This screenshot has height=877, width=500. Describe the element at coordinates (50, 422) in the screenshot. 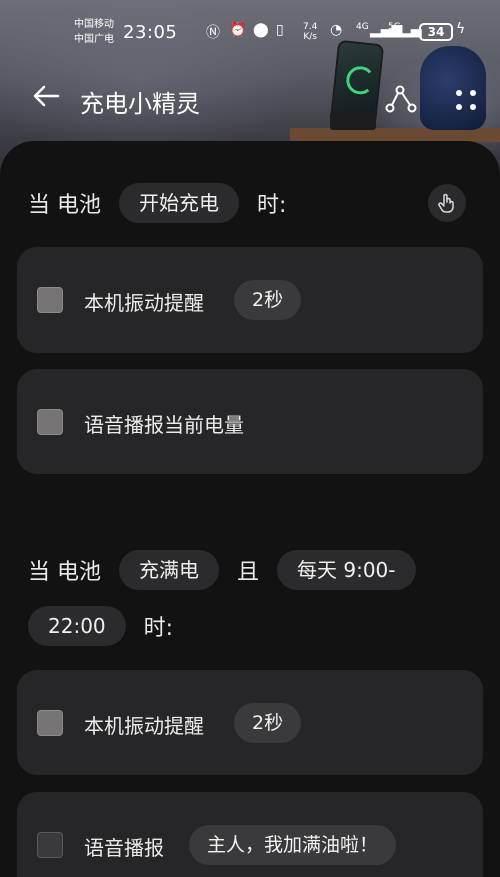

I see `rule1-voice-checkbox` at that location.